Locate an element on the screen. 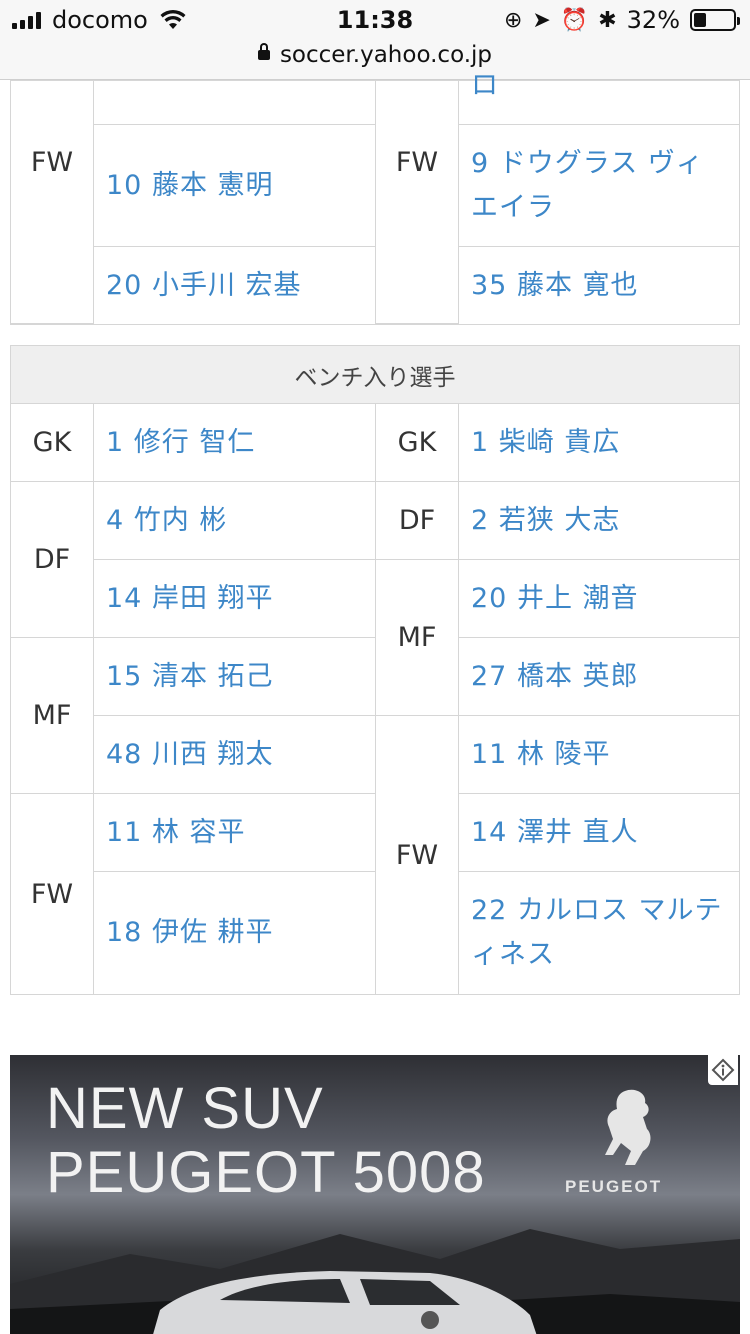 This screenshot has height=1334, width=750. player-cell: 48 川西 翔太 is located at coordinates (235, 755).